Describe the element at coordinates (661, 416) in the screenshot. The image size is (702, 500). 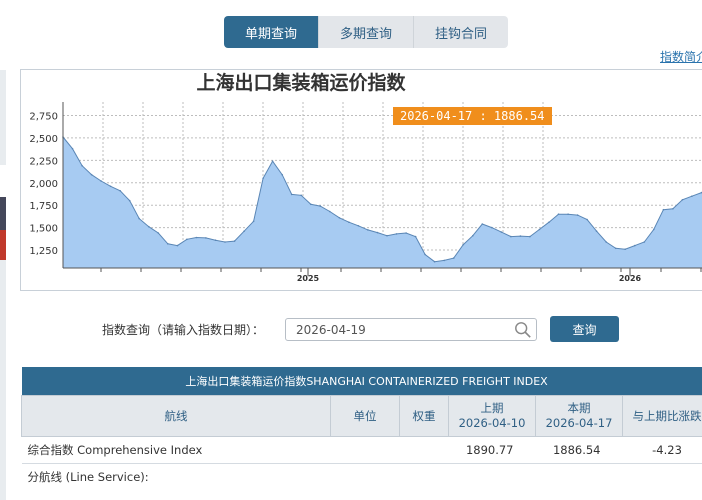
I see `column-header-change: 与上期比涨跌` at that location.